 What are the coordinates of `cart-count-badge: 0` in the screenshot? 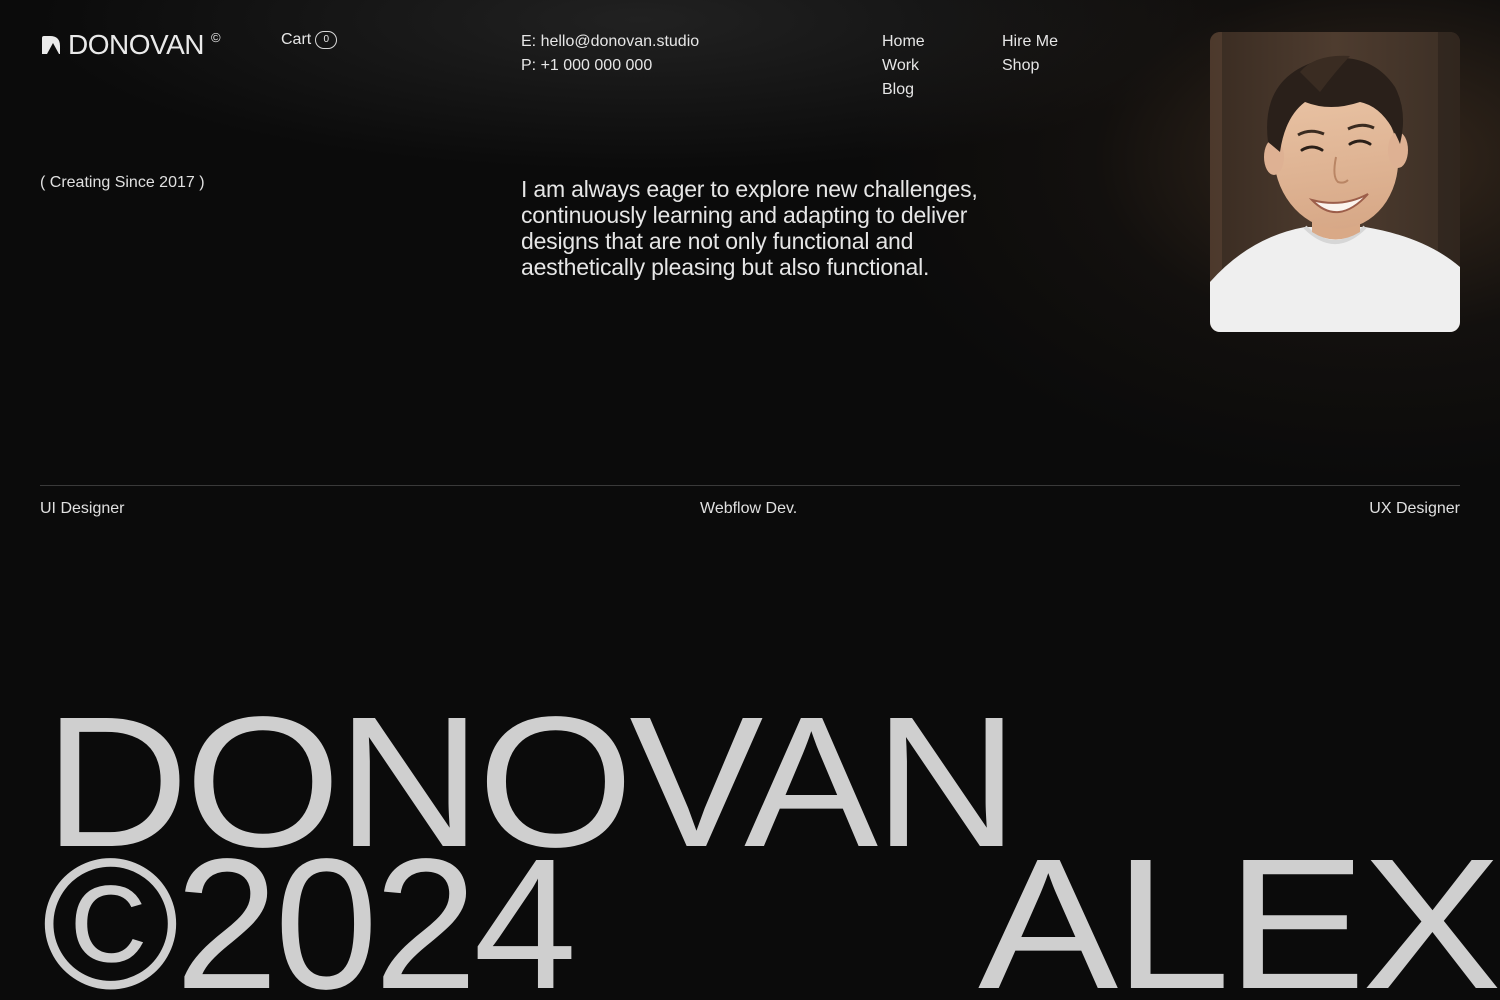 It's located at (326, 40).